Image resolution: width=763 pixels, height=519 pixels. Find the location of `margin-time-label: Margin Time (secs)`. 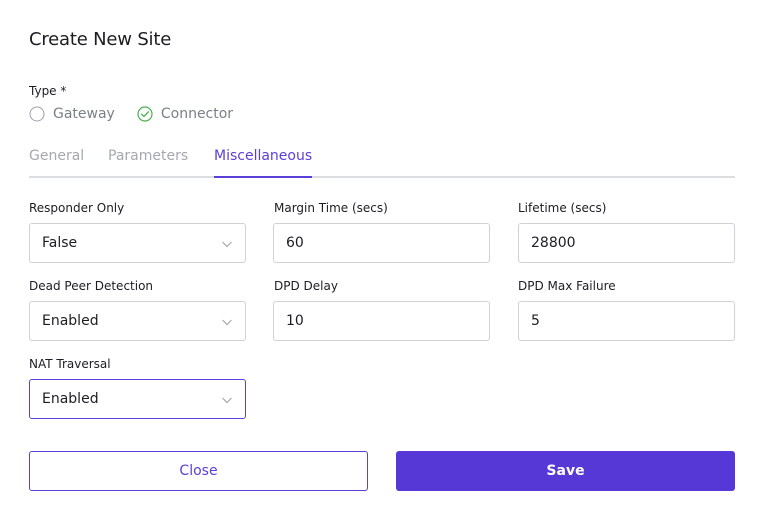

margin-time-label: Margin Time (secs) is located at coordinates (331, 208).